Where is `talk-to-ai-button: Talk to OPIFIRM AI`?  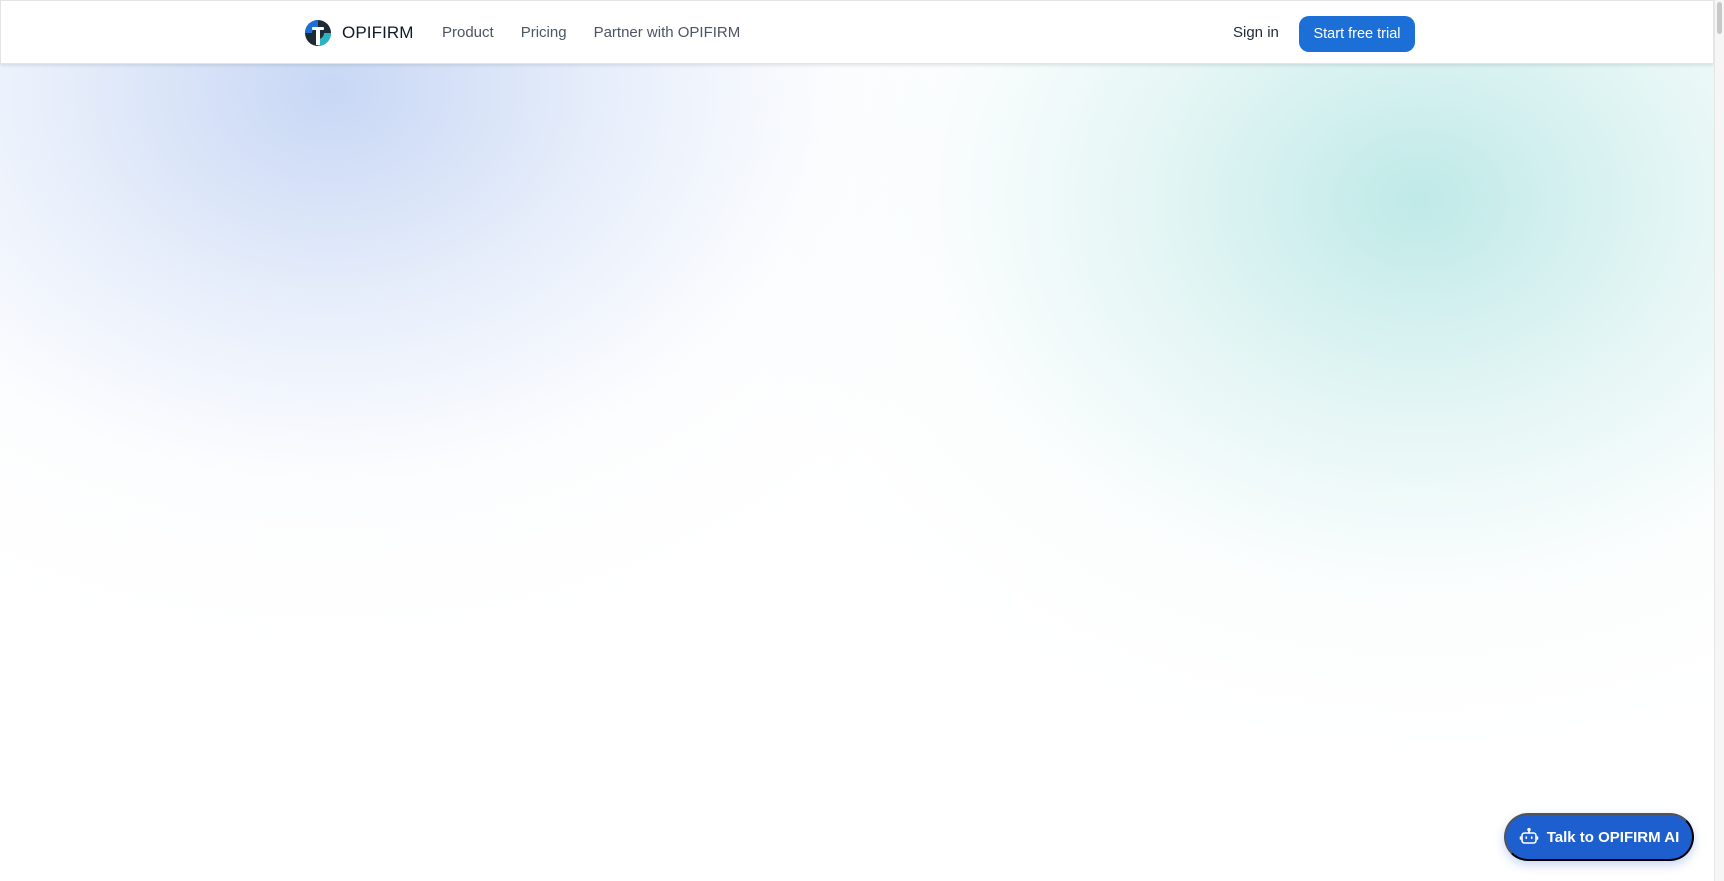 talk-to-ai-button: Talk to OPIFIRM AI is located at coordinates (1599, 837).